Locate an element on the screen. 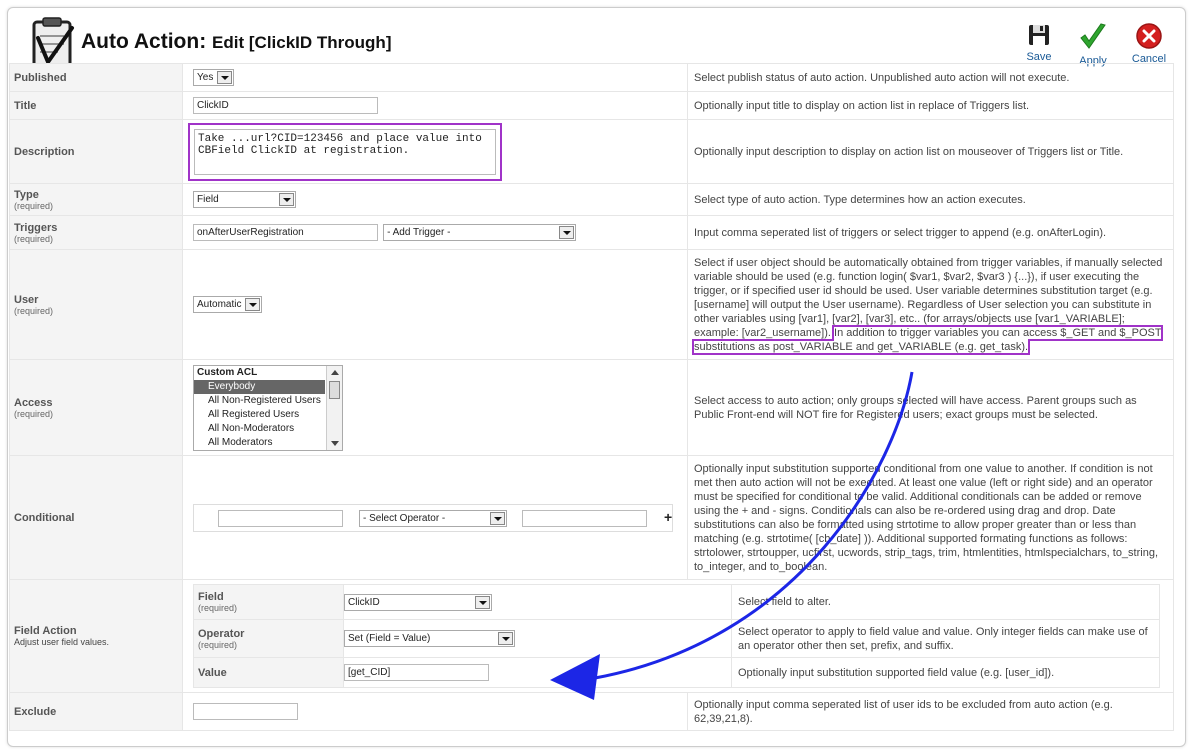 The width and height of the screenshot is (1191, 752). type-label: Type is located at coordinates (26, 194).